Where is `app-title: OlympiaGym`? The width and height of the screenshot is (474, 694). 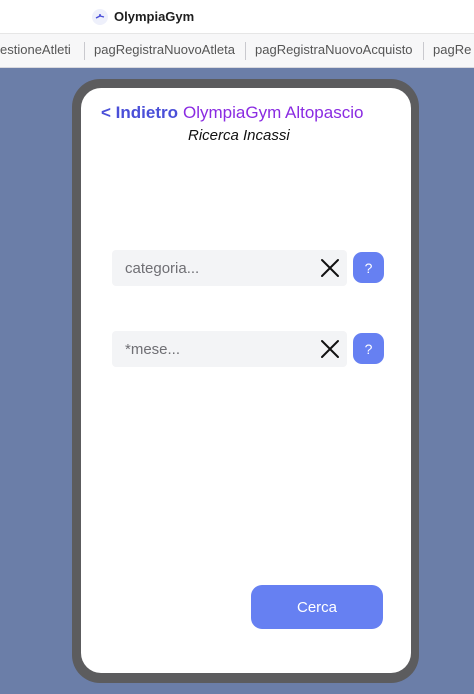
app-title: OlympiaGym is located at coordinates (154, 16).